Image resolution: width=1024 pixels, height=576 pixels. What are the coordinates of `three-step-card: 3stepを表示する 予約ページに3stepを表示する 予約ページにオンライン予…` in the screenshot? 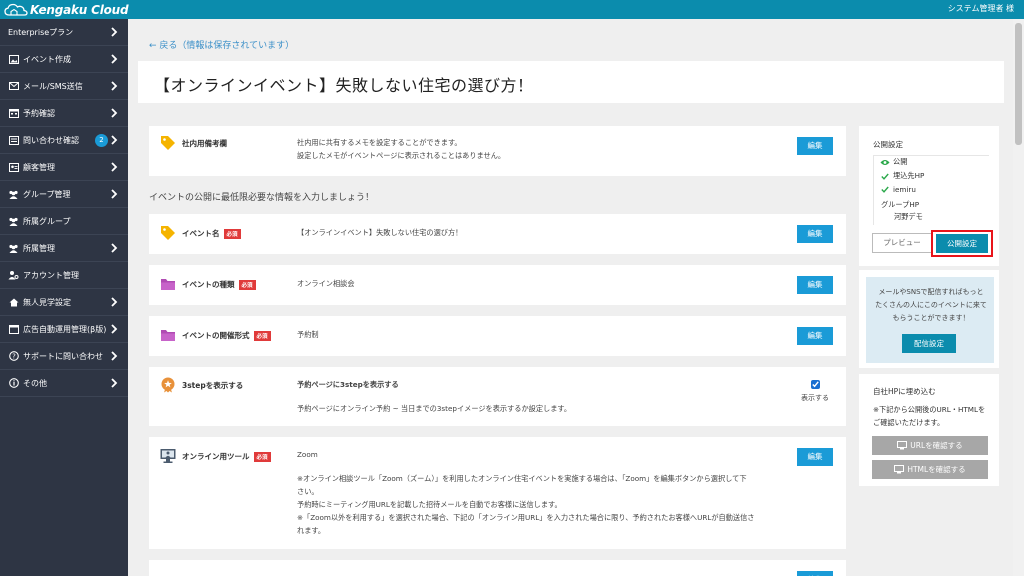 It's located at (497, 396).